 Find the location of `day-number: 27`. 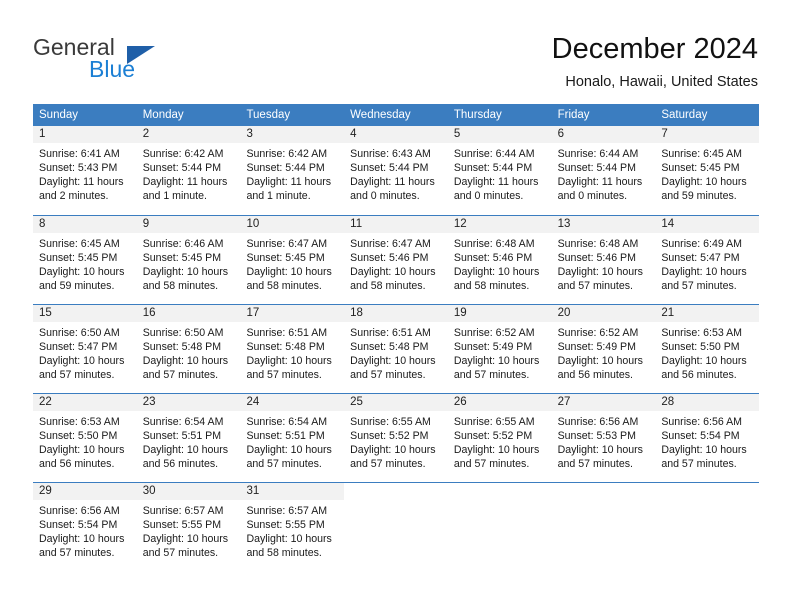

day-number: 27 is located at coordinates (603, 402).